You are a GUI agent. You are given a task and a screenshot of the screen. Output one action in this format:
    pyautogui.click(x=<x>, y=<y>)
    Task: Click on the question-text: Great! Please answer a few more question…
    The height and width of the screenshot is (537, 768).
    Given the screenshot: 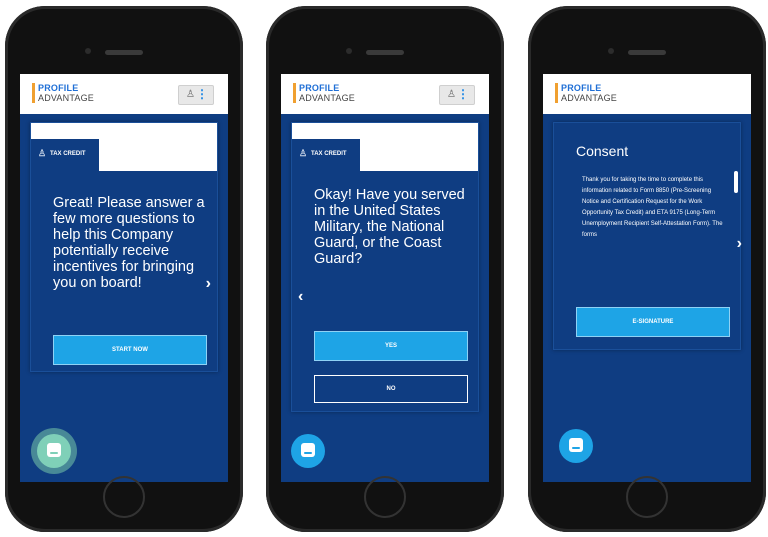 What is the action you would take?
    pyautogui.click(x=129, y=243)
    